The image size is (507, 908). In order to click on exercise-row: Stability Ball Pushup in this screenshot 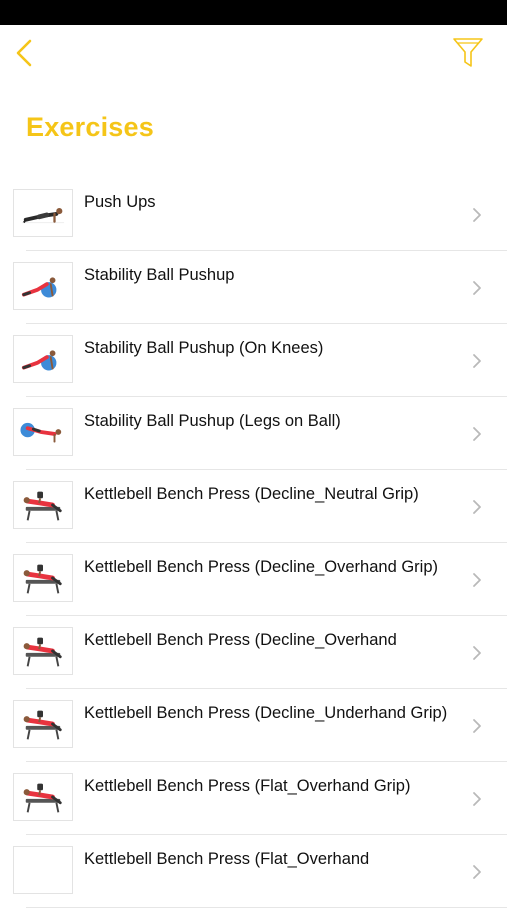, I will do `click(253, 287)`.